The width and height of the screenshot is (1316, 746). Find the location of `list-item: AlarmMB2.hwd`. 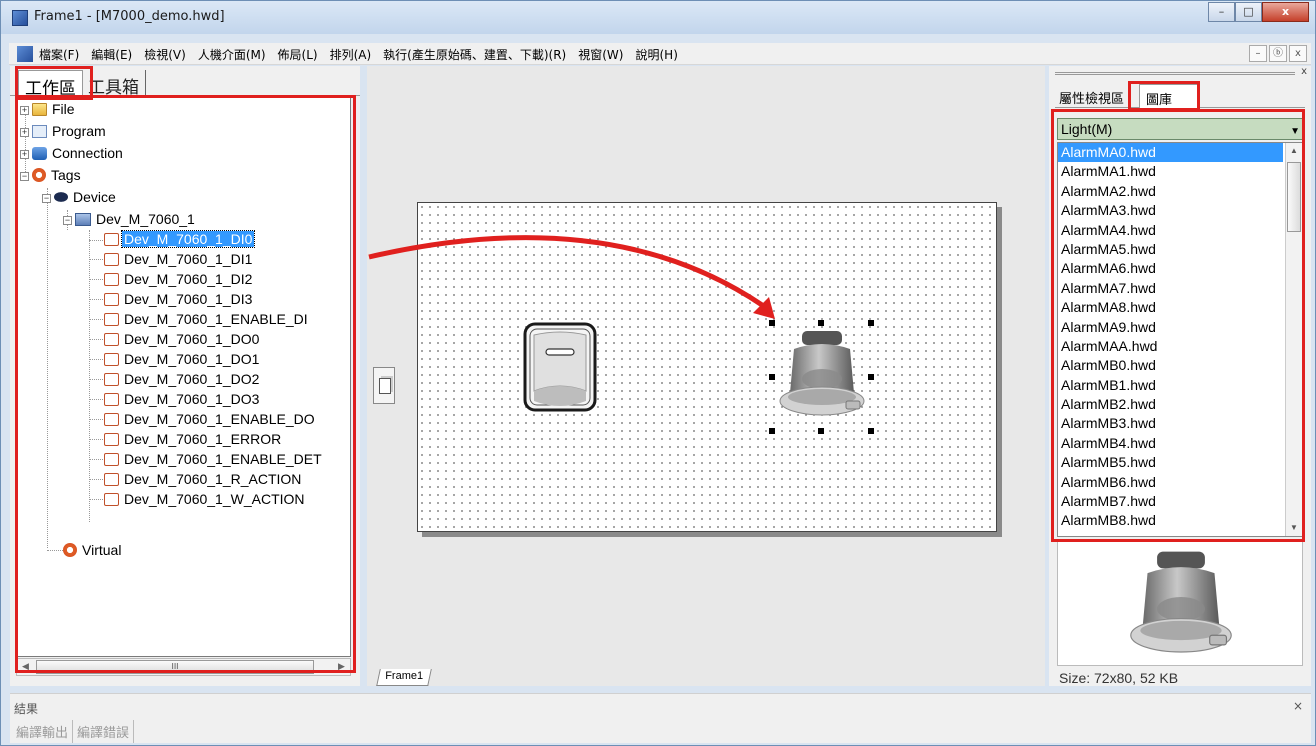

list-item: AlarmMB2.hwd is located at coordinates (1180, 404).